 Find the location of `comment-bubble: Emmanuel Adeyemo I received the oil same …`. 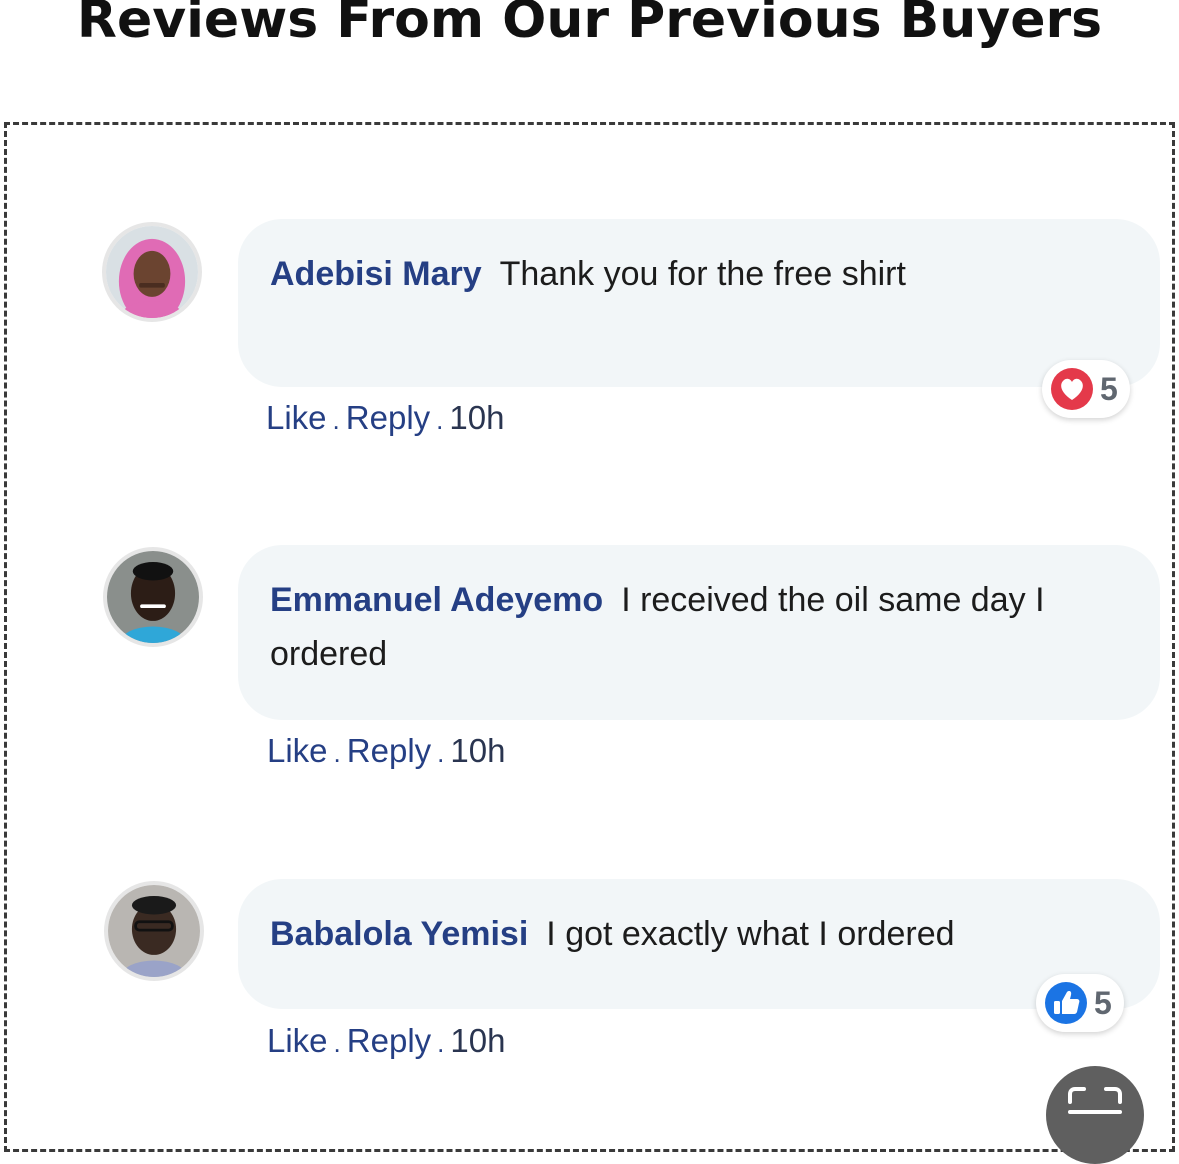

comment-bubble: Emmanuel Adeyemo I received the oil same … is located at coordinates (699, 632).